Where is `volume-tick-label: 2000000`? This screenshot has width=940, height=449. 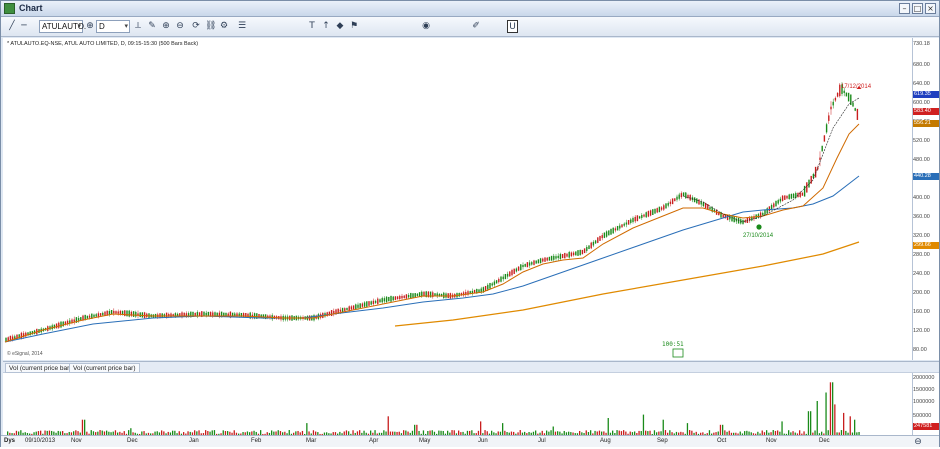
volume-tick-label: 2000000 is located at coordinates (924, 378).